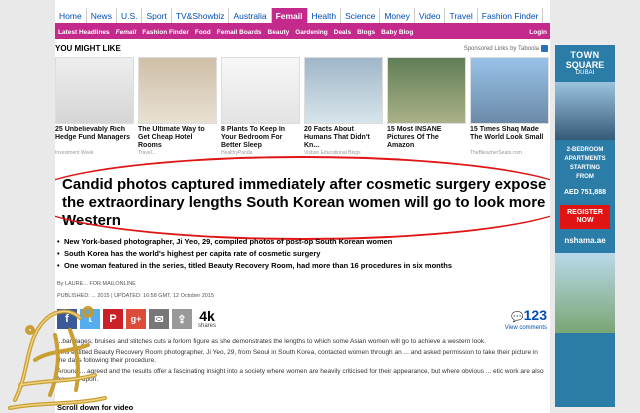 Image resolution: width=640 pixels, height=413 pixels. Describe the element at coordinates (426, 138) in the screenshot. I see `card-title: 15 Most INSANE Pictures Of The Amazon` at that location.